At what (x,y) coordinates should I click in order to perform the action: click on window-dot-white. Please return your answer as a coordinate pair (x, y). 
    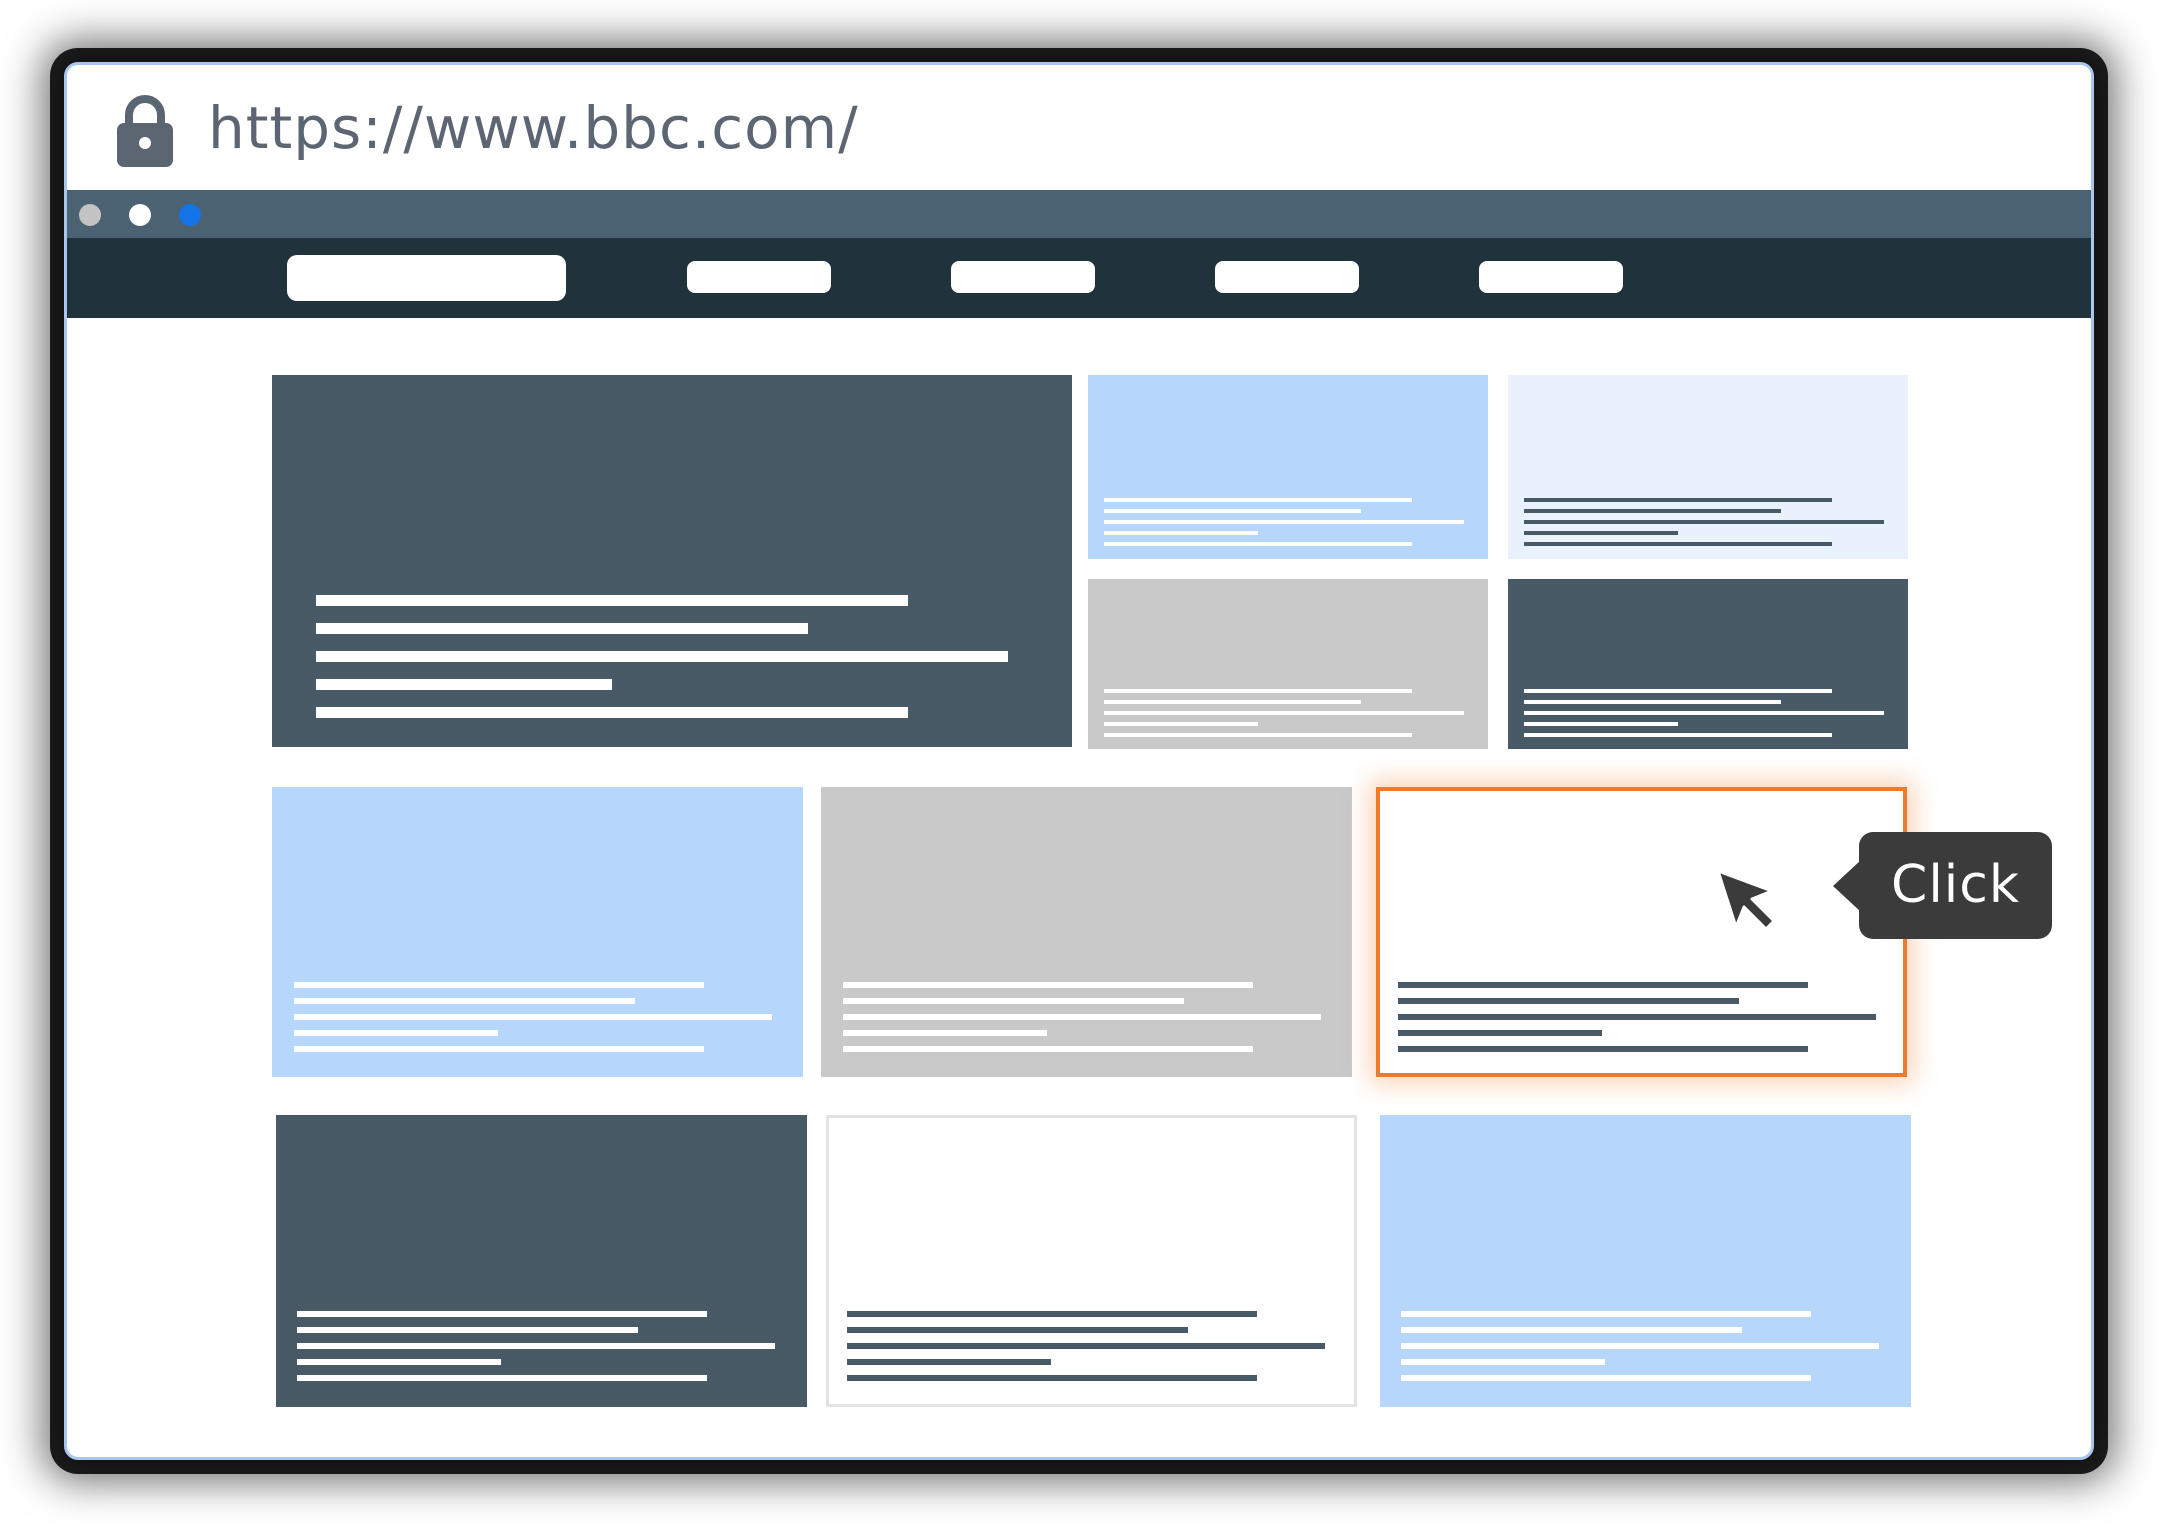
    Looking at the image, I should click on (140, 215).